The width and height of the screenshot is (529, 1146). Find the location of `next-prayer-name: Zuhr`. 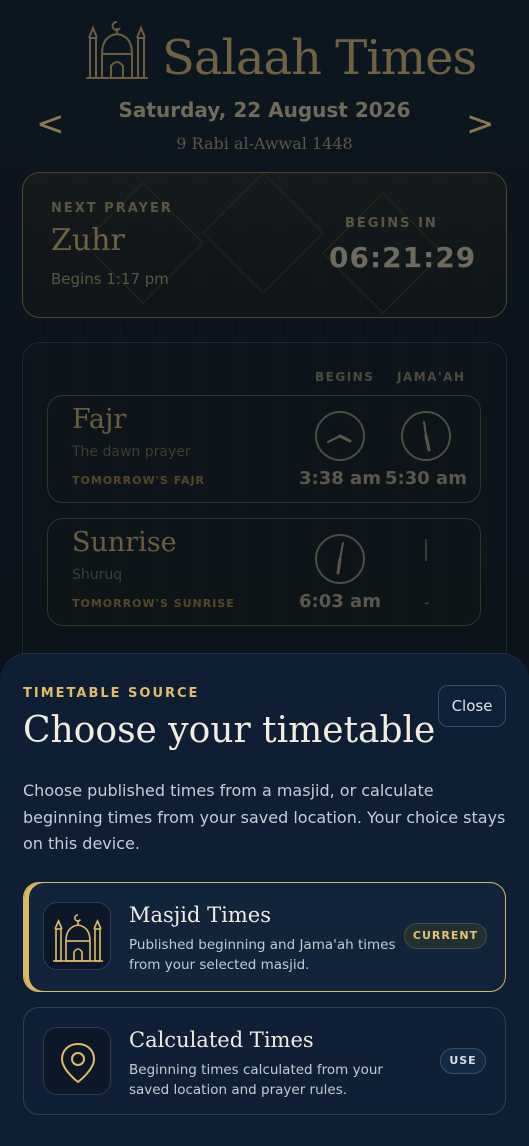

next-prayer-name: Zuhr is located at coordinates (88, 240).